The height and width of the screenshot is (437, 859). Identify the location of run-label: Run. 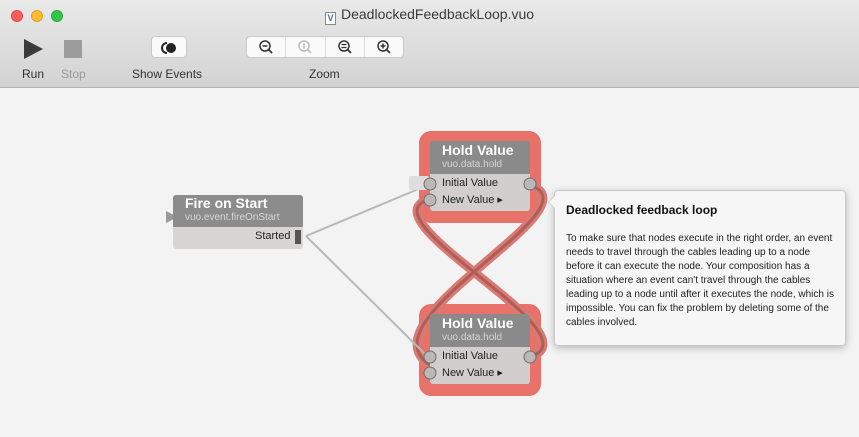
(33, 74).